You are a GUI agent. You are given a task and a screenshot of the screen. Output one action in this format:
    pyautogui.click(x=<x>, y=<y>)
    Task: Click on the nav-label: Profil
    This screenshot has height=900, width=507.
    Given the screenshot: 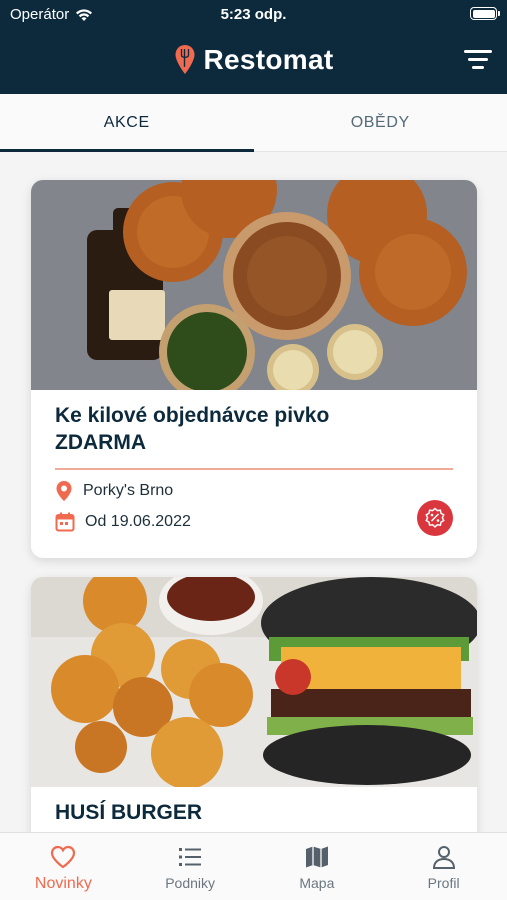 What is the action you would take?
    pyautogui.click(x=443, y=883)
    